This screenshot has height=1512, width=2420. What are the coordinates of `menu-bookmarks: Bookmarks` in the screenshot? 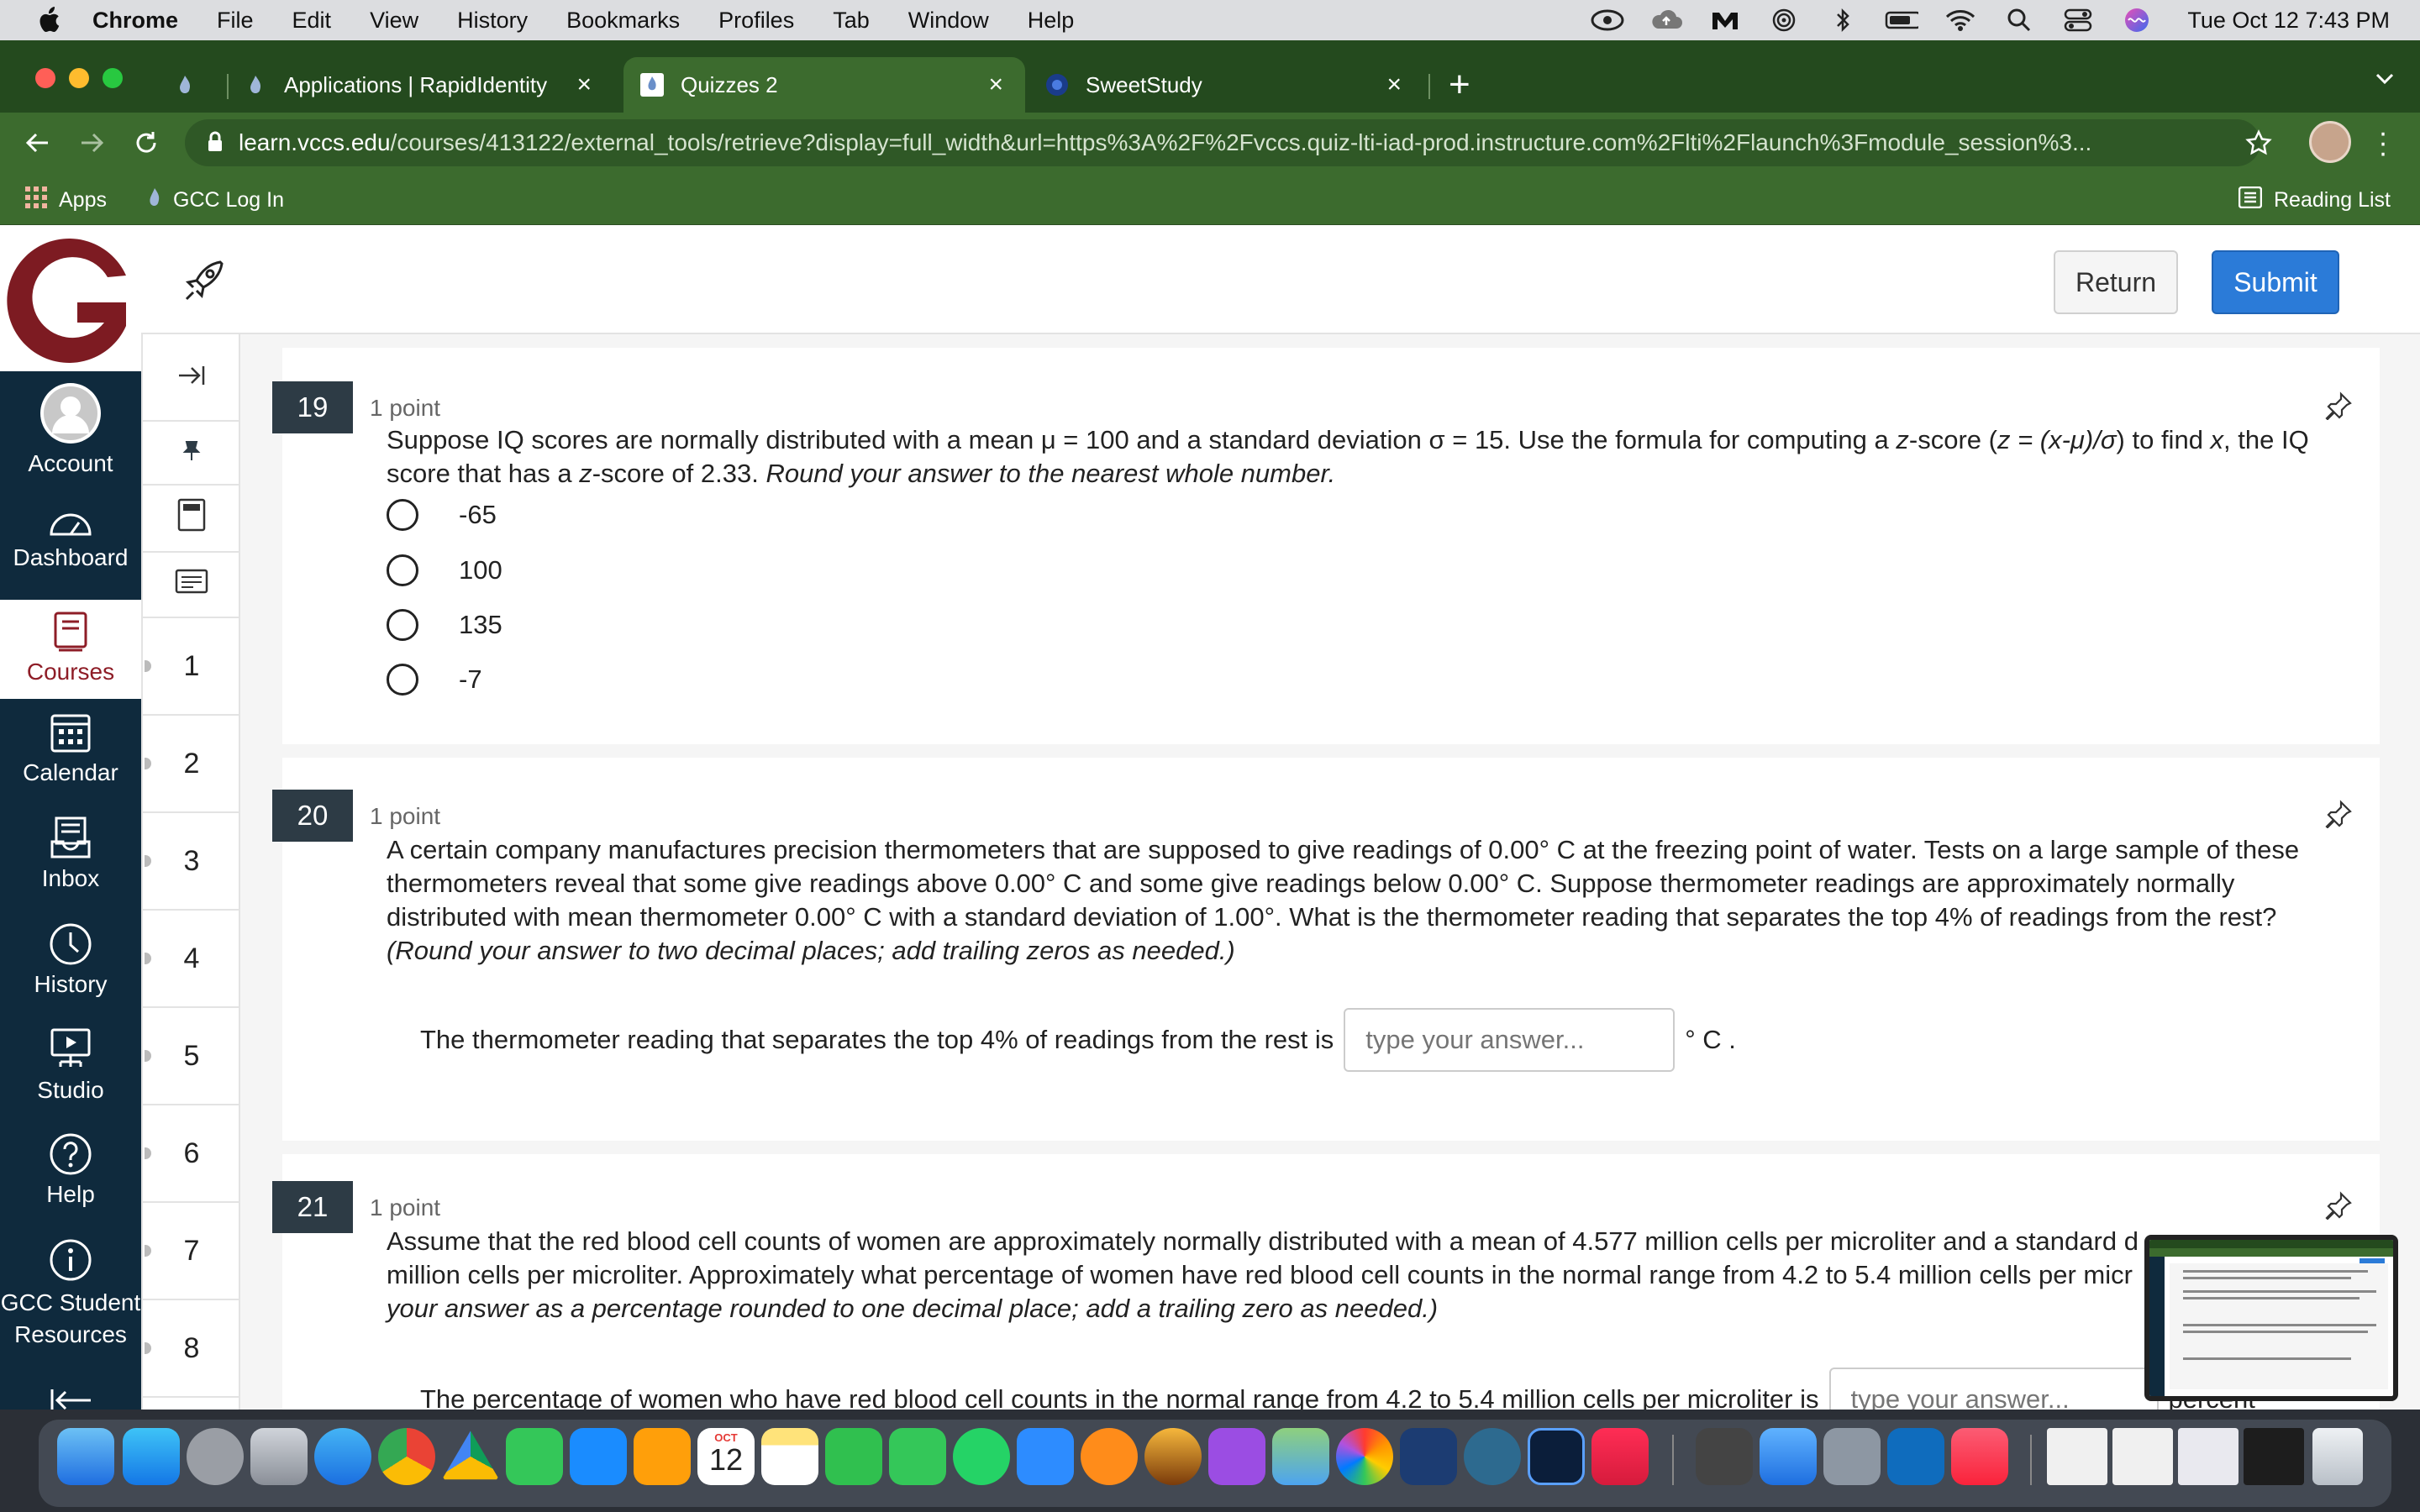 It's located at (623, 21).